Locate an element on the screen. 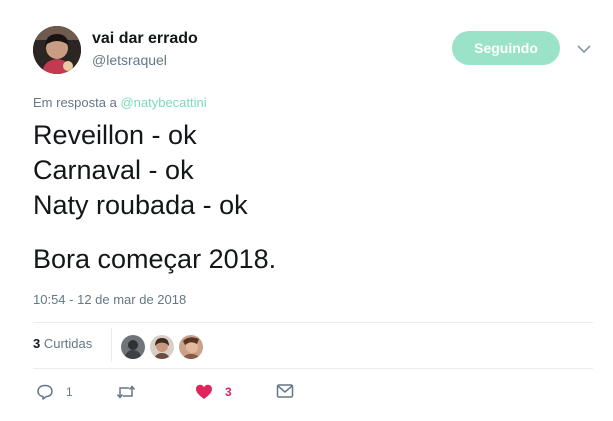 This screenshot has width=613, height=421. envelope-icon is located at coordinates (285, 391).